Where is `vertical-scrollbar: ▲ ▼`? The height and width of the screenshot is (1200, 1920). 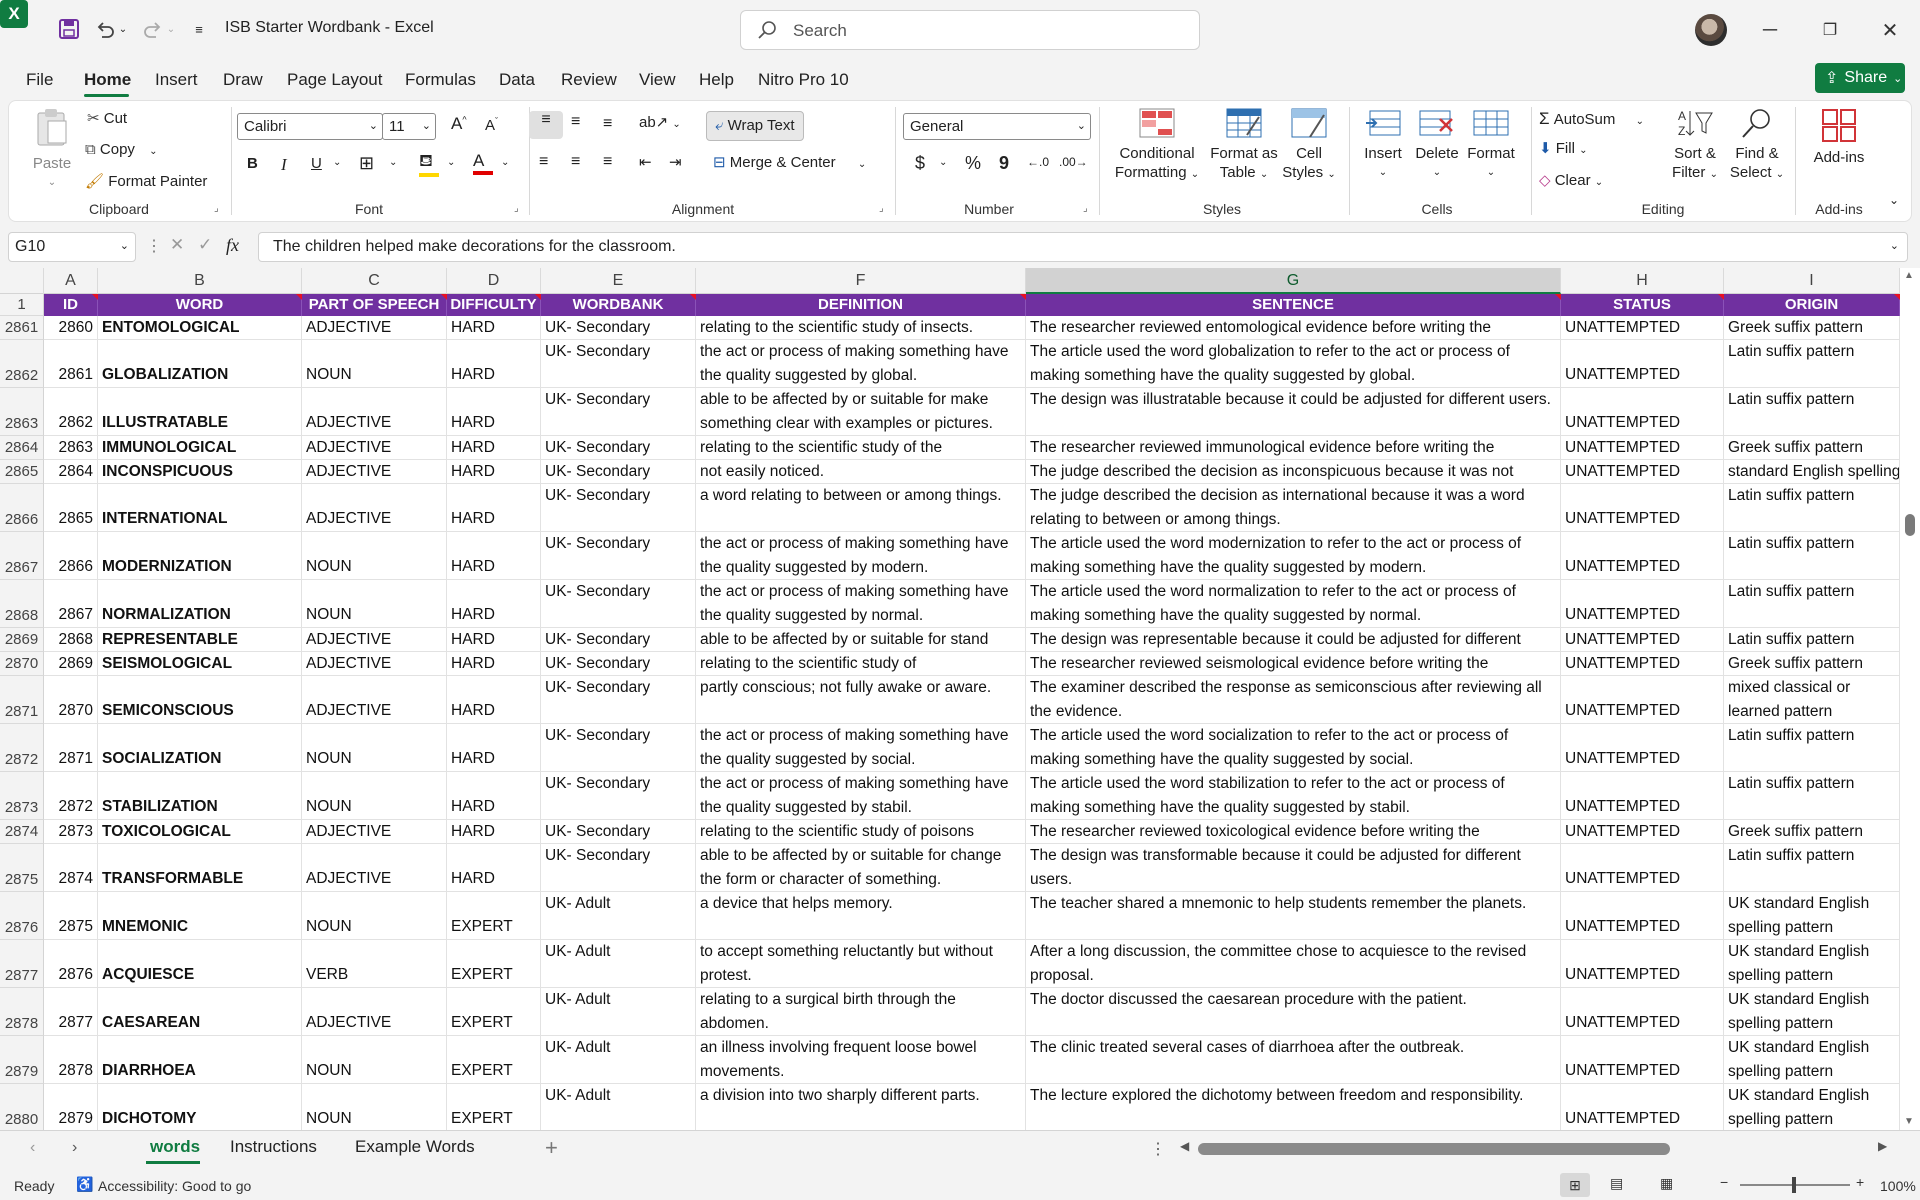
vertical-scrollbar: ▲ ▼ is located at coordinates (1910, 699).